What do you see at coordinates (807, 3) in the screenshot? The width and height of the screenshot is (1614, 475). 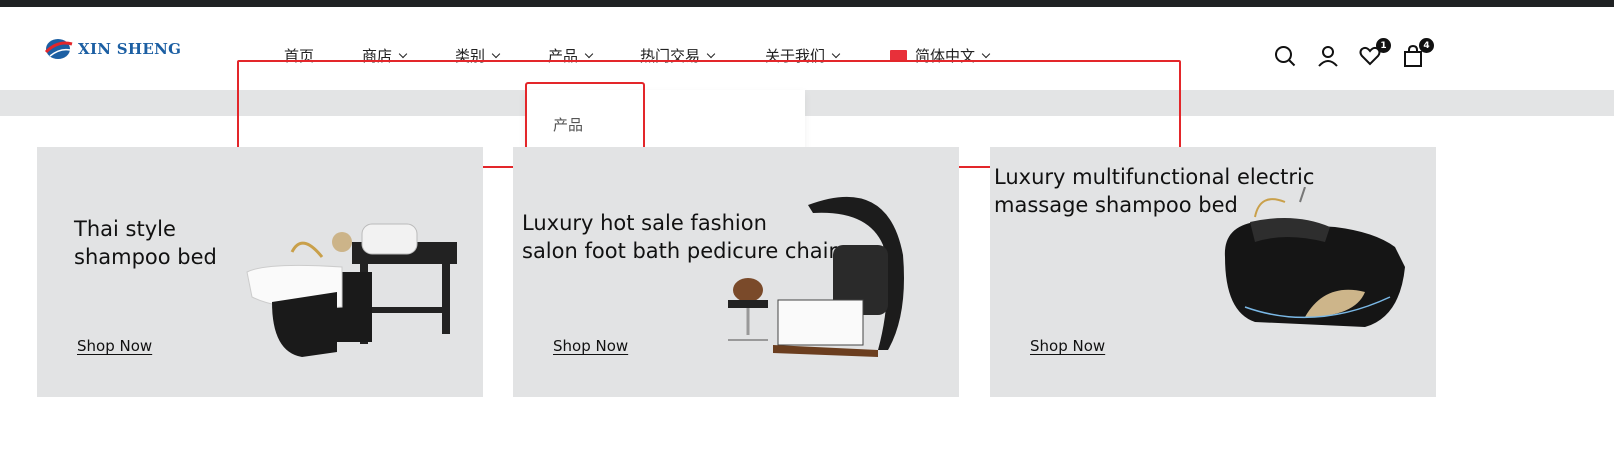 I see `top-bar` at bounding box center [807, 3].